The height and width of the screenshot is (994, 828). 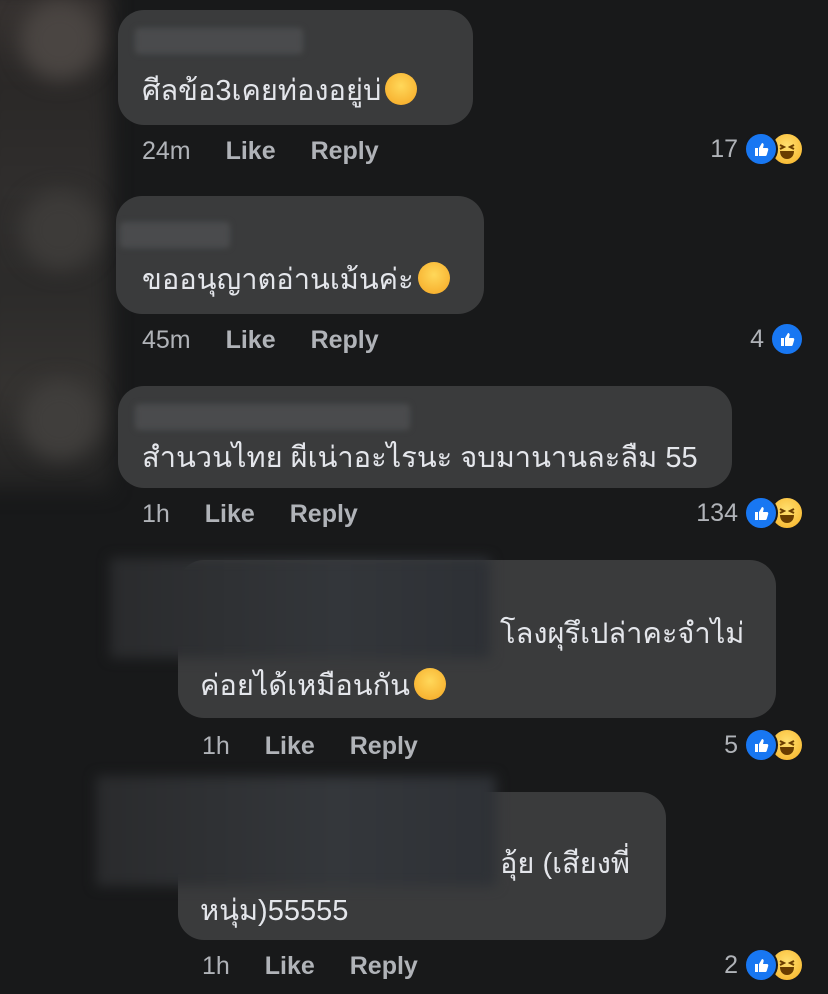 I want to click on reactions: 4, so click(x=777, y=339).